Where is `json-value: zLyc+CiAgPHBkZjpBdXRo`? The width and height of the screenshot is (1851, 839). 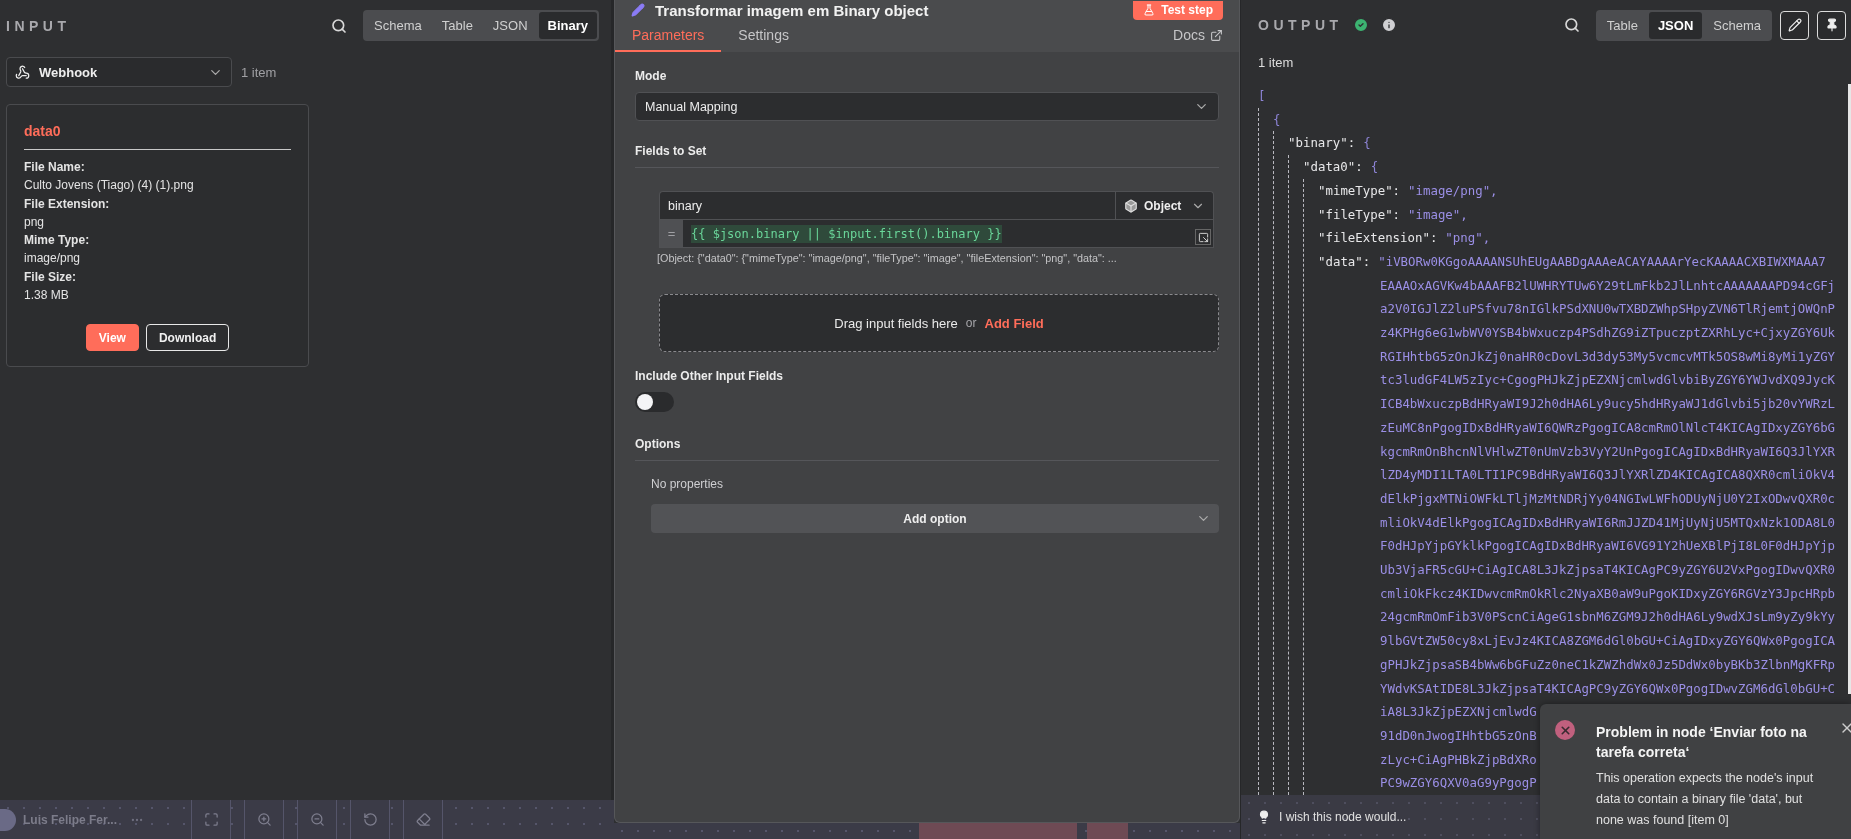 json-value: zLyc+CiAgPHBkZjpBdXRo is located at coordinates (1458, 759).